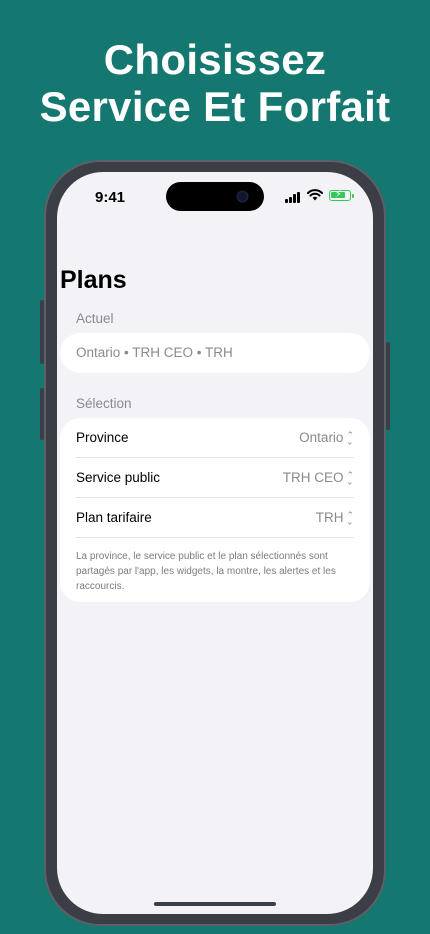 The image size is (430, 934). Describe the element at coordinates (93, 280) in the screenshot. I see `page-title: Plans` at that location.